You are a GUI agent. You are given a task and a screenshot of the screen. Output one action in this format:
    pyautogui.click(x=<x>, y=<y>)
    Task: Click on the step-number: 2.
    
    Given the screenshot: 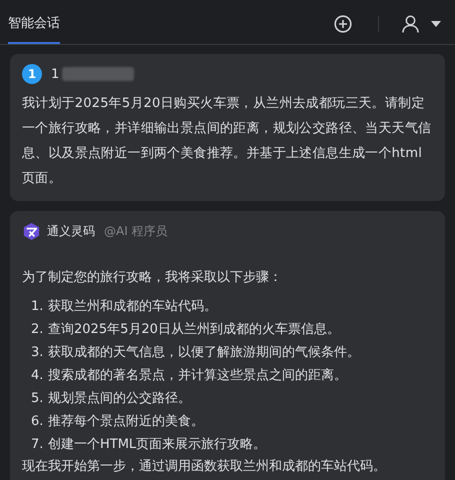 What is the action you would take?
    pyautogui.click(x=37, y=330)
    